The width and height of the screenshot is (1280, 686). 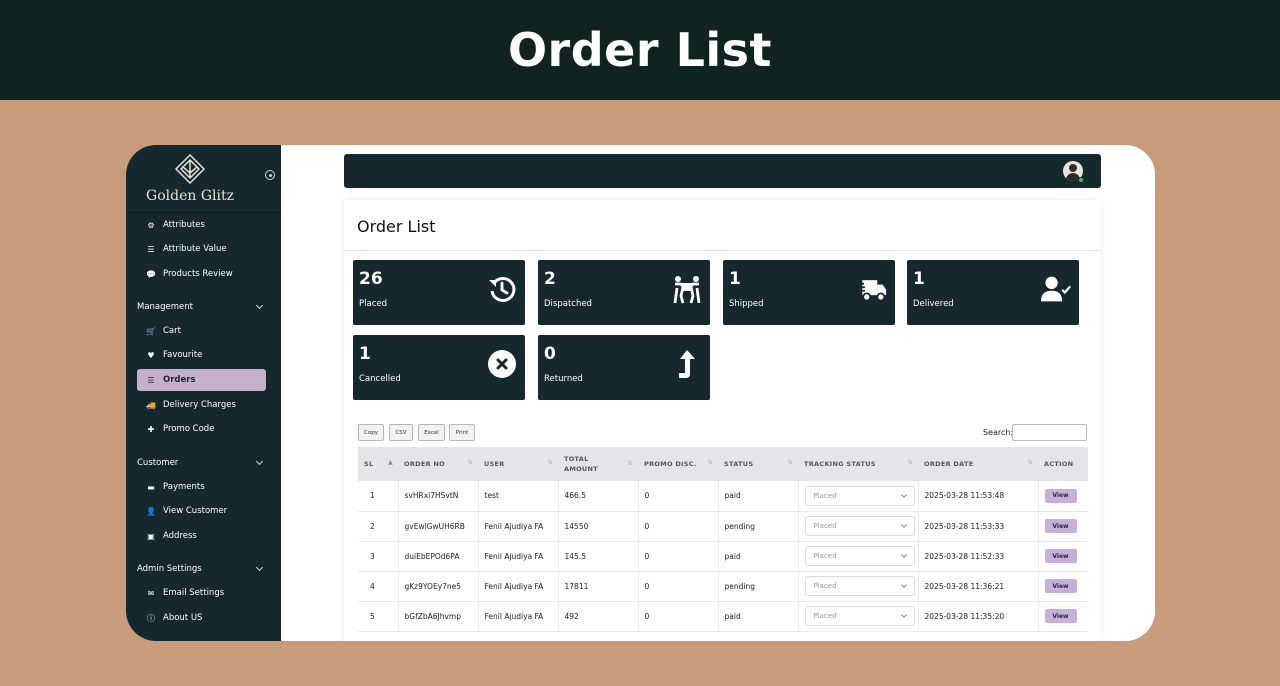 I want to click on cell-total: 466.5, so click(x=598, y=496).